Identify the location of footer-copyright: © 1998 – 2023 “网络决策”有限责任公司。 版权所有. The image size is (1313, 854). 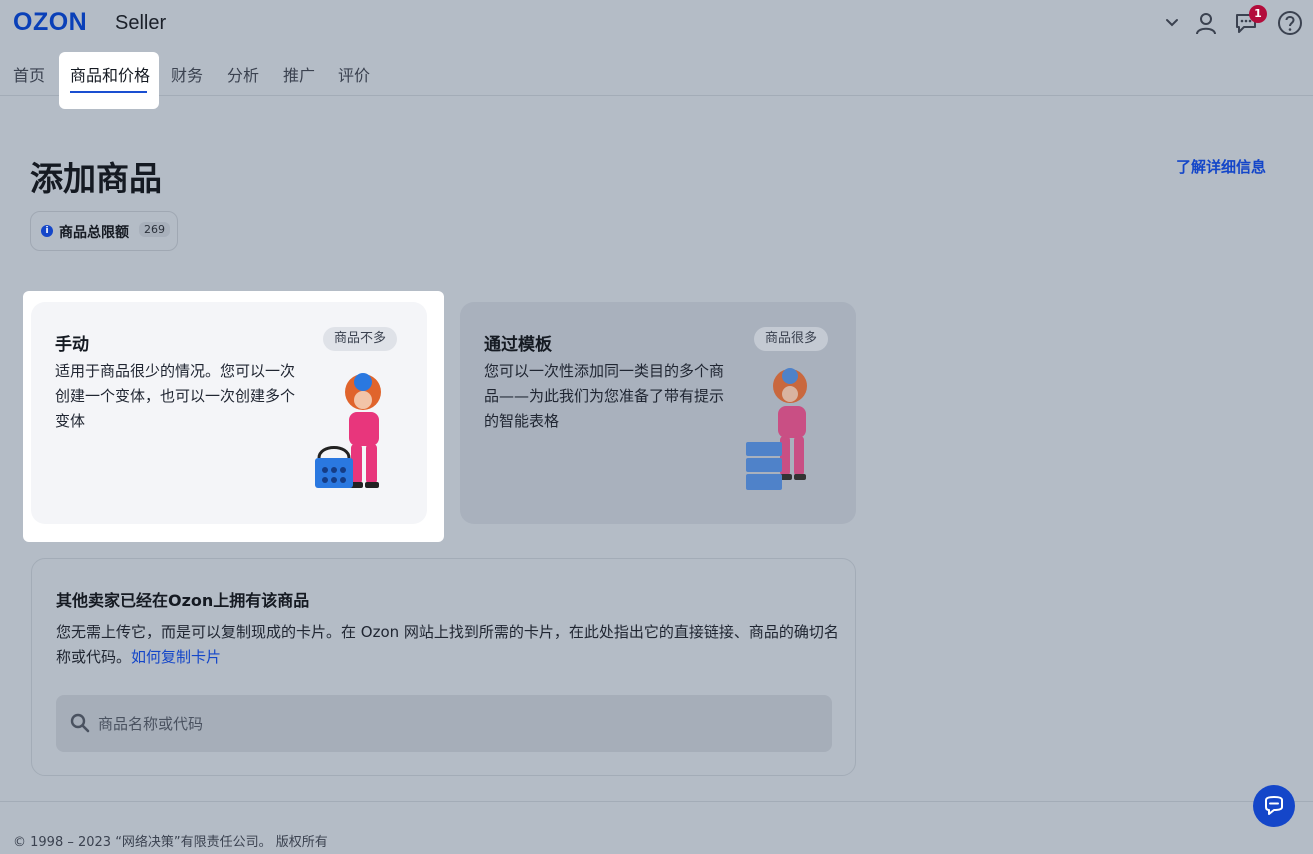
(170, 842).